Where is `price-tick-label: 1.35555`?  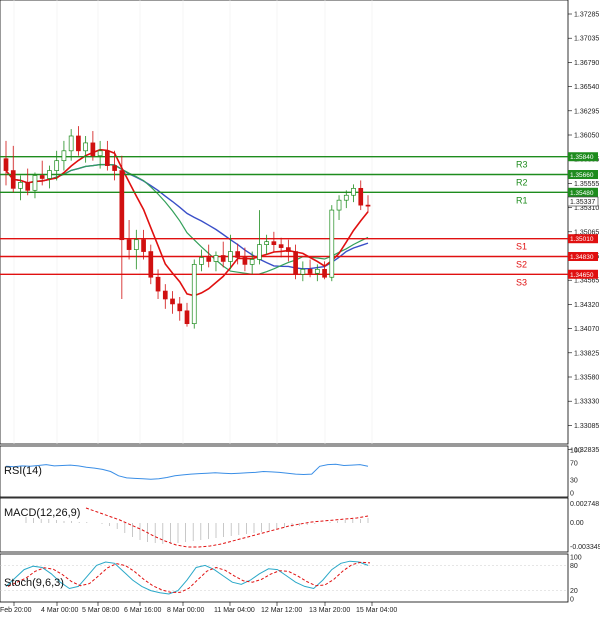 price-tick-label: 1.35555 is located at coordinates (586, 184).